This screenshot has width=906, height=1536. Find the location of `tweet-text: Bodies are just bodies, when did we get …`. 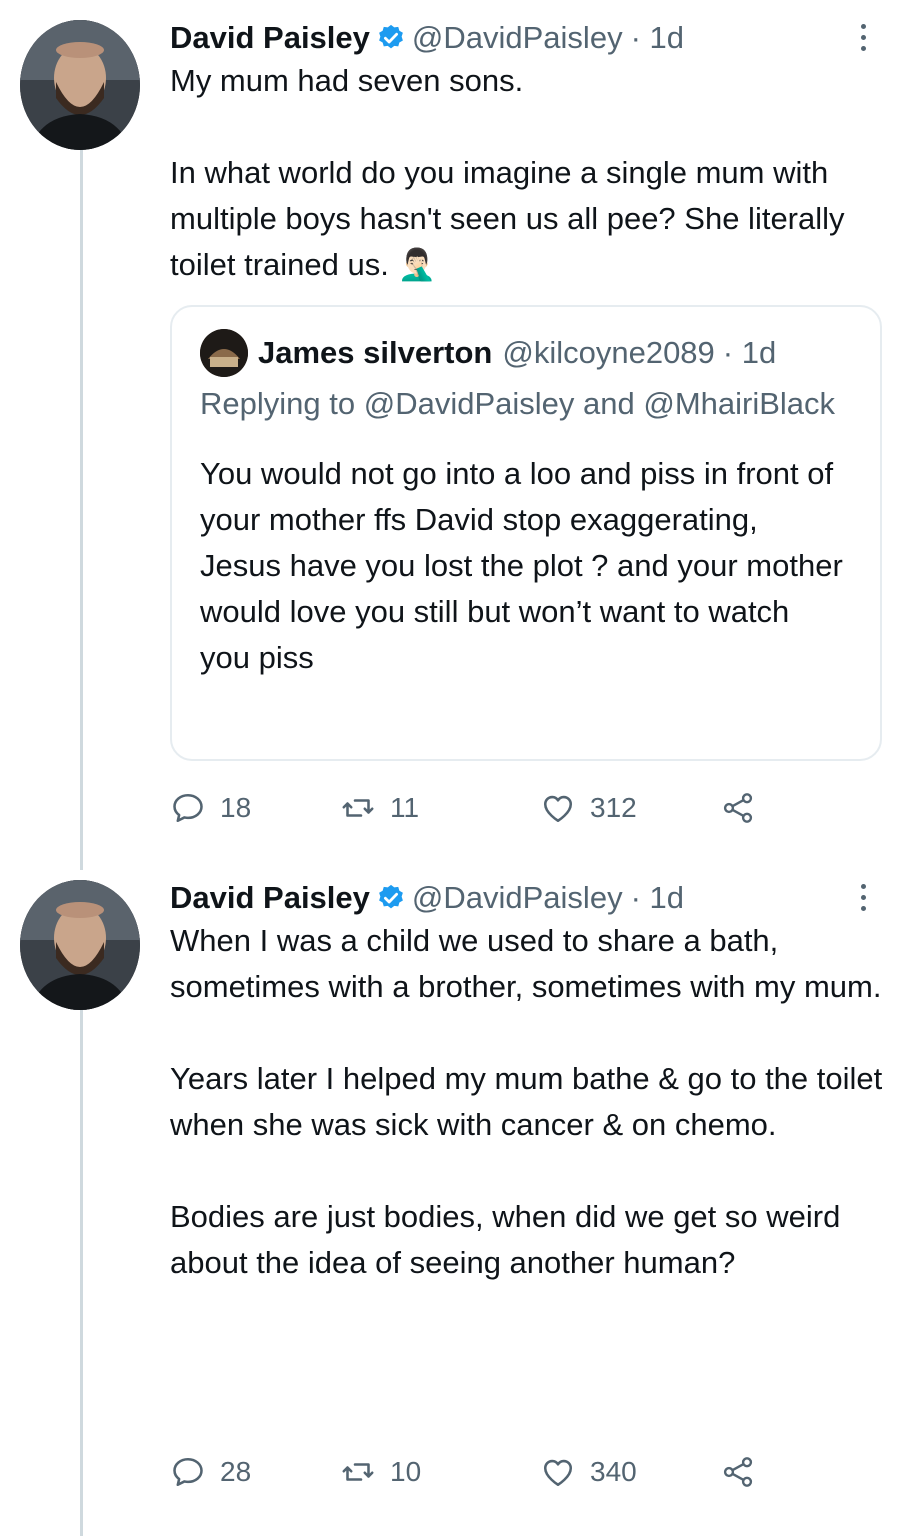

tweet-text: Bodies are just bodies, when did we get … is located at coordinates (505, 1239).